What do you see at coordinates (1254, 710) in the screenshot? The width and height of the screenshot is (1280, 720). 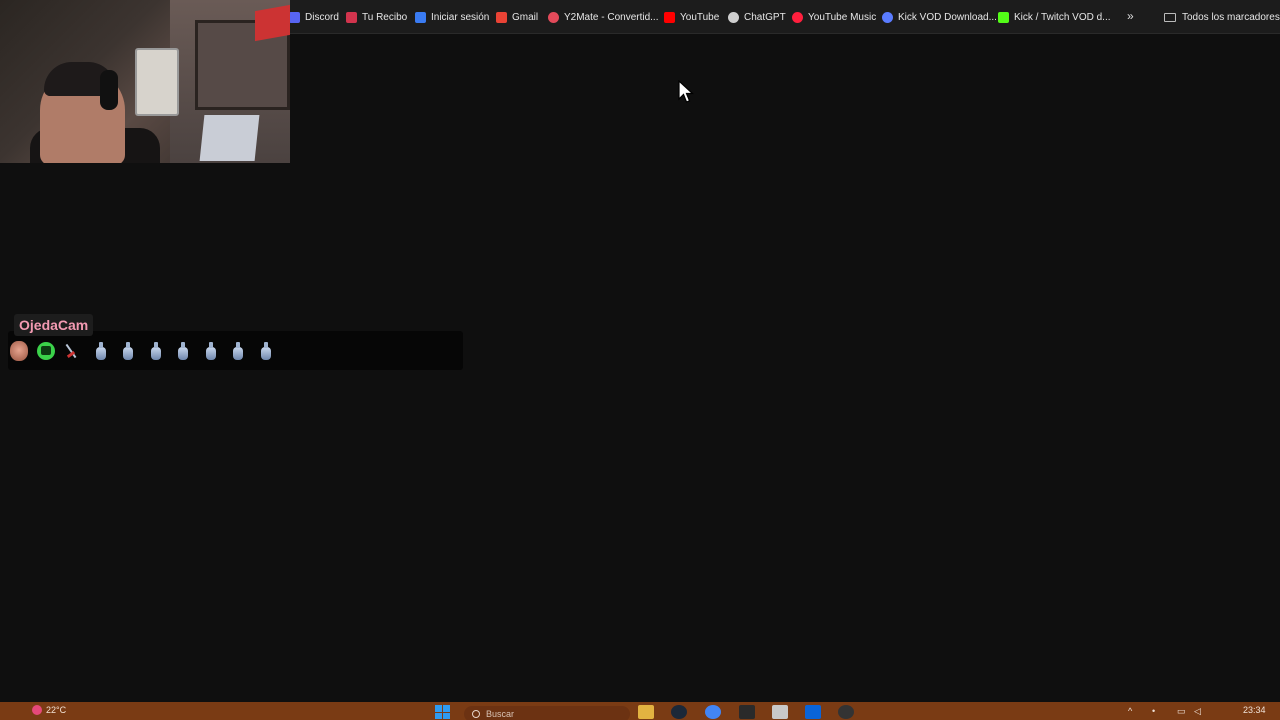 I see `taskbar-clock: 23:34` at bounding box center [1254, 710].